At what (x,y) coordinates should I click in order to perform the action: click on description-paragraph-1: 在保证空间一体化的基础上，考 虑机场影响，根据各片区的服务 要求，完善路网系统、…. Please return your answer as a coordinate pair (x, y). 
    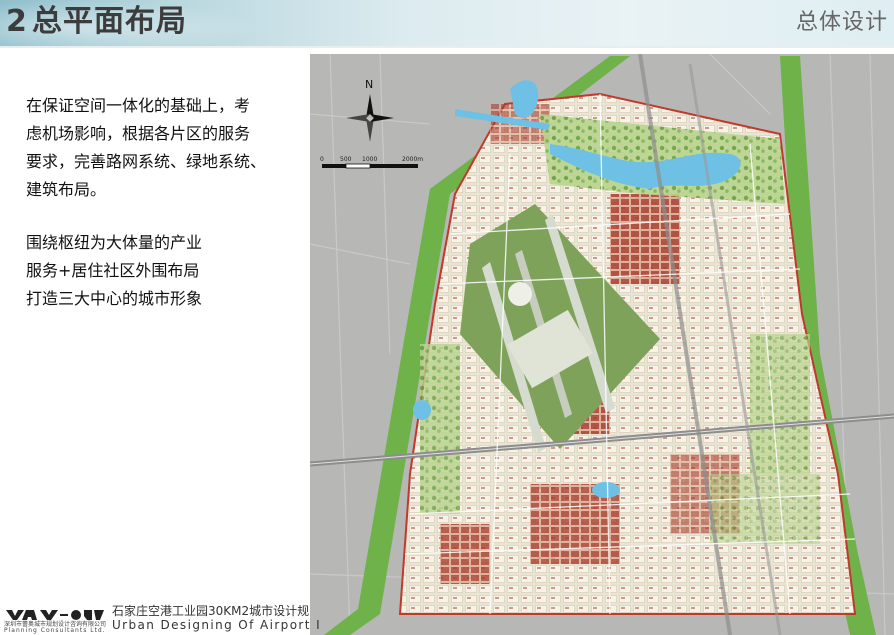
    Looking at the image, I should click on (156, 148).